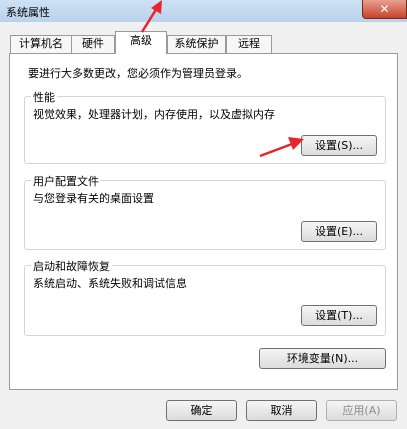 The width and height of the screenshot is (407, 429). What do you see at coordinates (93, 44) in the screenshot?
I see `tab-hardware: 硬件` at bounding box center [93, 44].